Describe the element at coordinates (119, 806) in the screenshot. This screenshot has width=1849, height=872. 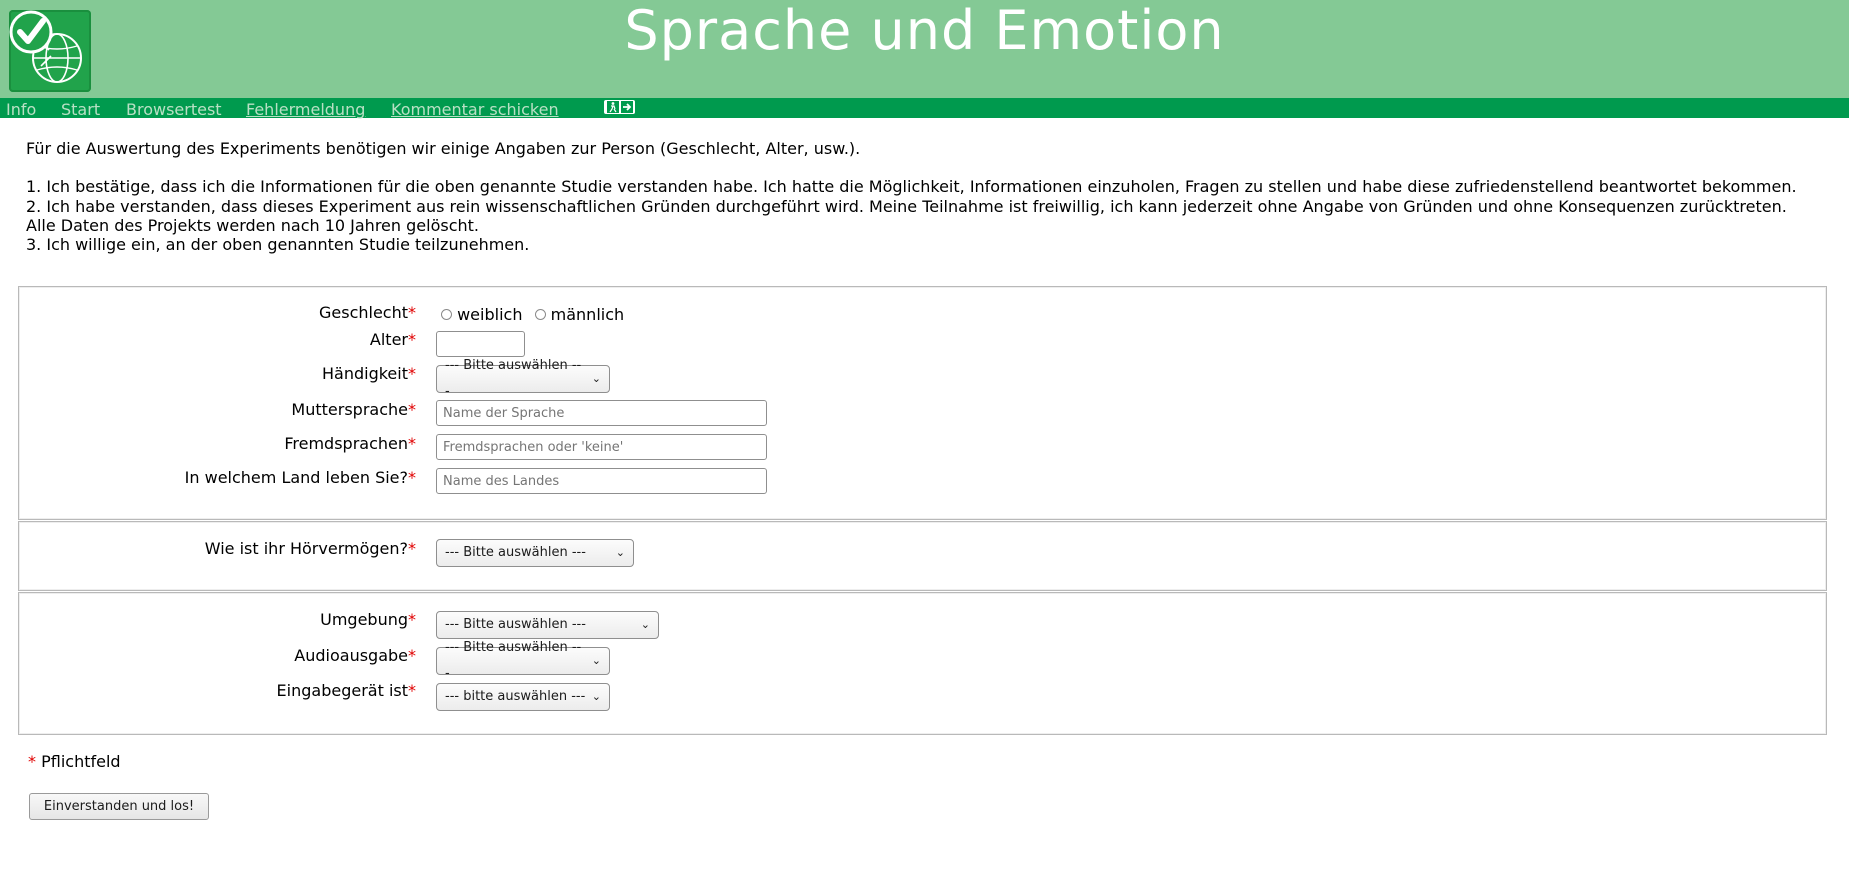
I see `submit-button: Einverstanden und los!` at that location.